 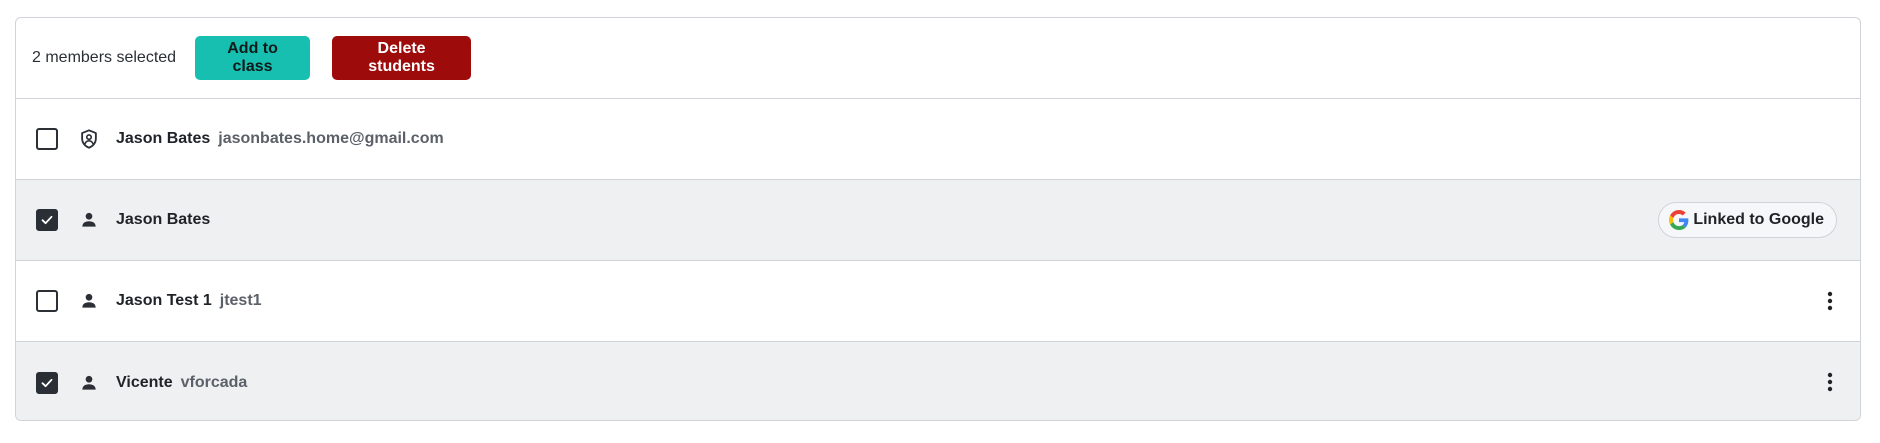 I want to click on linked-to-google-badge: Linked to Google, so click(x=1747, y=220).